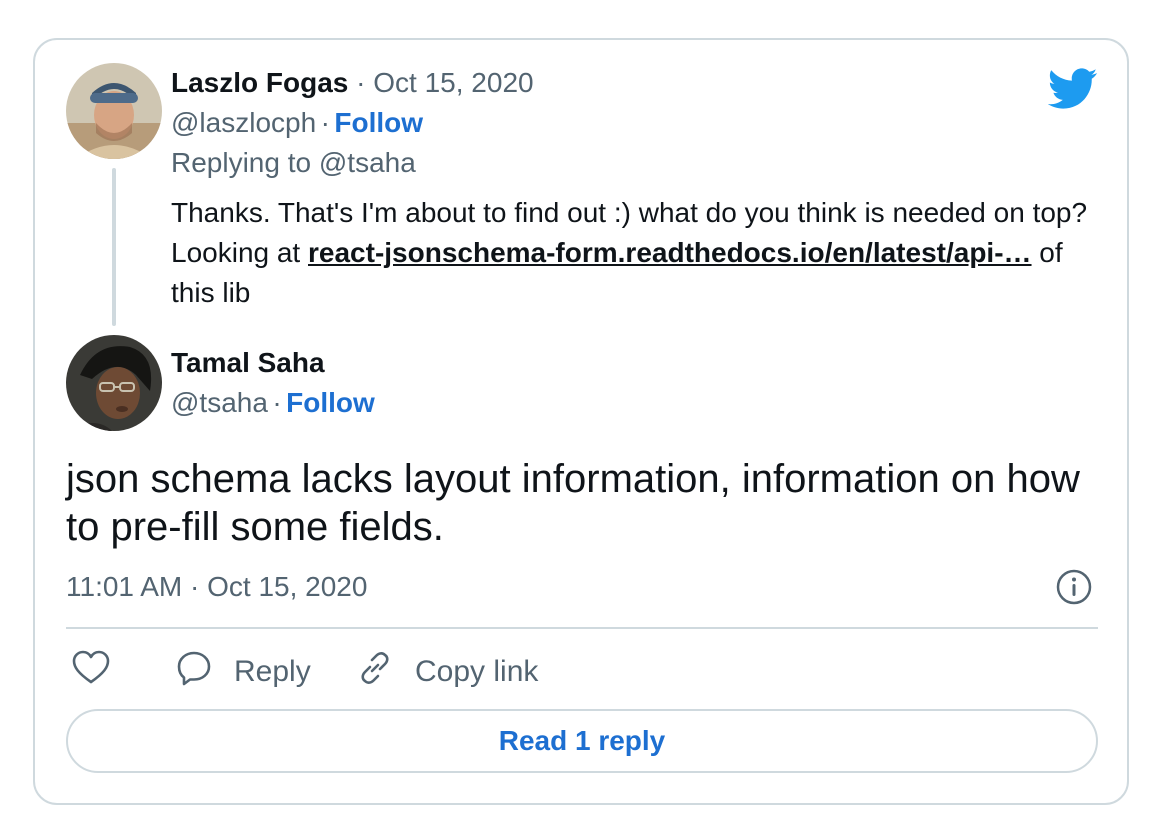 The image size is (1152, 825). I want to click on like-button, so click(91, 672).